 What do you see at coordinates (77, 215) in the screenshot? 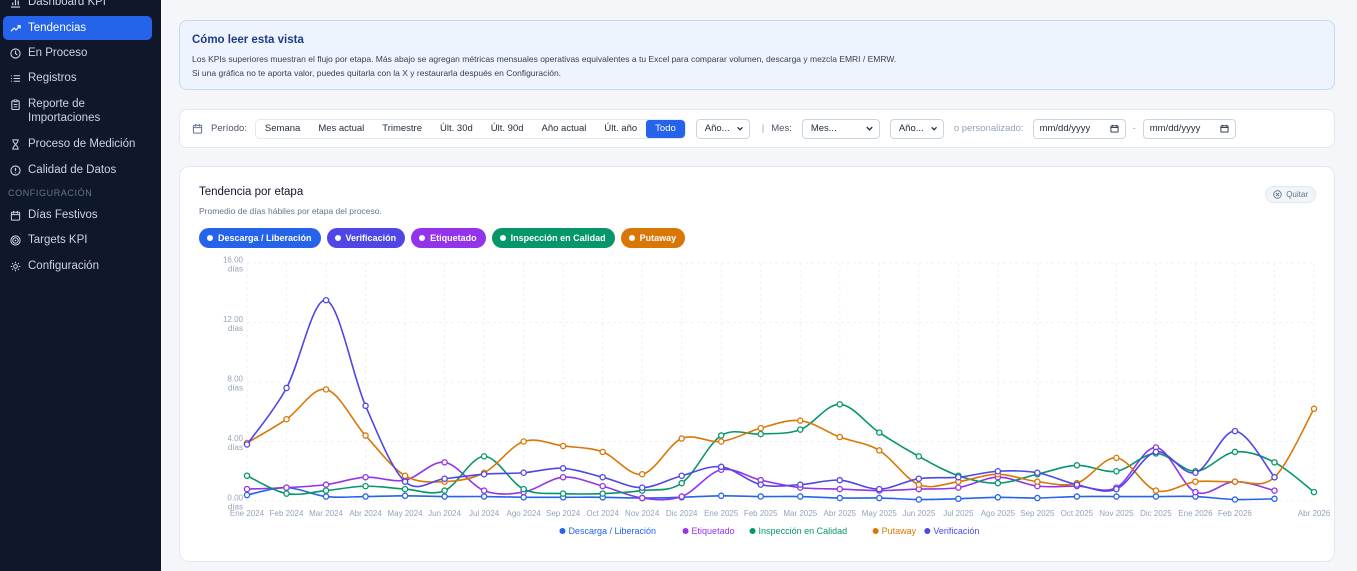
I see `sidebar-item-dias-festivos: Días Festivos` at bounding box center [77, 215].